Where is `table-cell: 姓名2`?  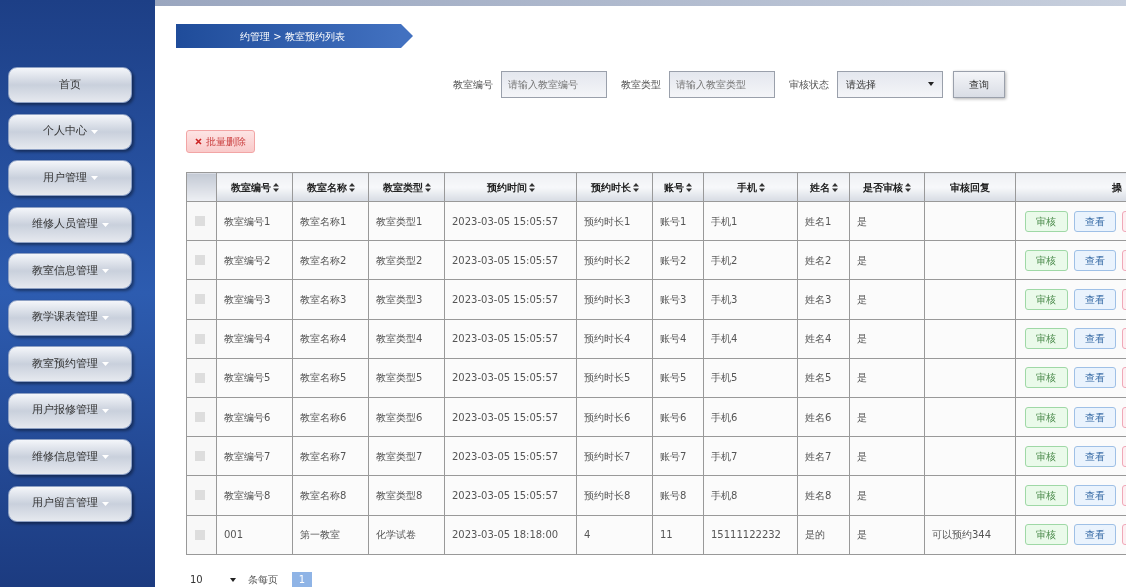 table-cell: 姓名2 is located at coordinates (823, 260).